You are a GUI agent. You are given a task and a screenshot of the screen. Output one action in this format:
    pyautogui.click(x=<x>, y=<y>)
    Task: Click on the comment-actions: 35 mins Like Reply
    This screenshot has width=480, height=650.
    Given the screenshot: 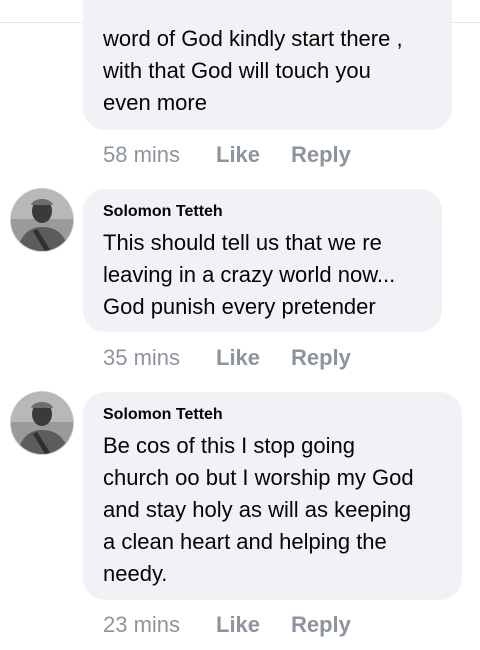 What is the action you would take?
    pyautogui.click(x=227, y=358)
    